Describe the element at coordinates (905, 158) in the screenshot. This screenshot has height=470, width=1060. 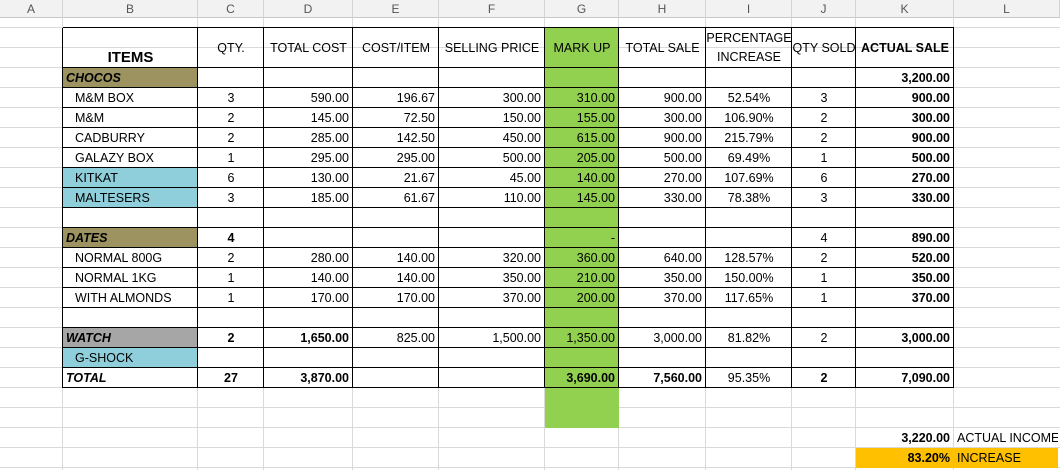
I see `cell-k6: 500.00` at that location.